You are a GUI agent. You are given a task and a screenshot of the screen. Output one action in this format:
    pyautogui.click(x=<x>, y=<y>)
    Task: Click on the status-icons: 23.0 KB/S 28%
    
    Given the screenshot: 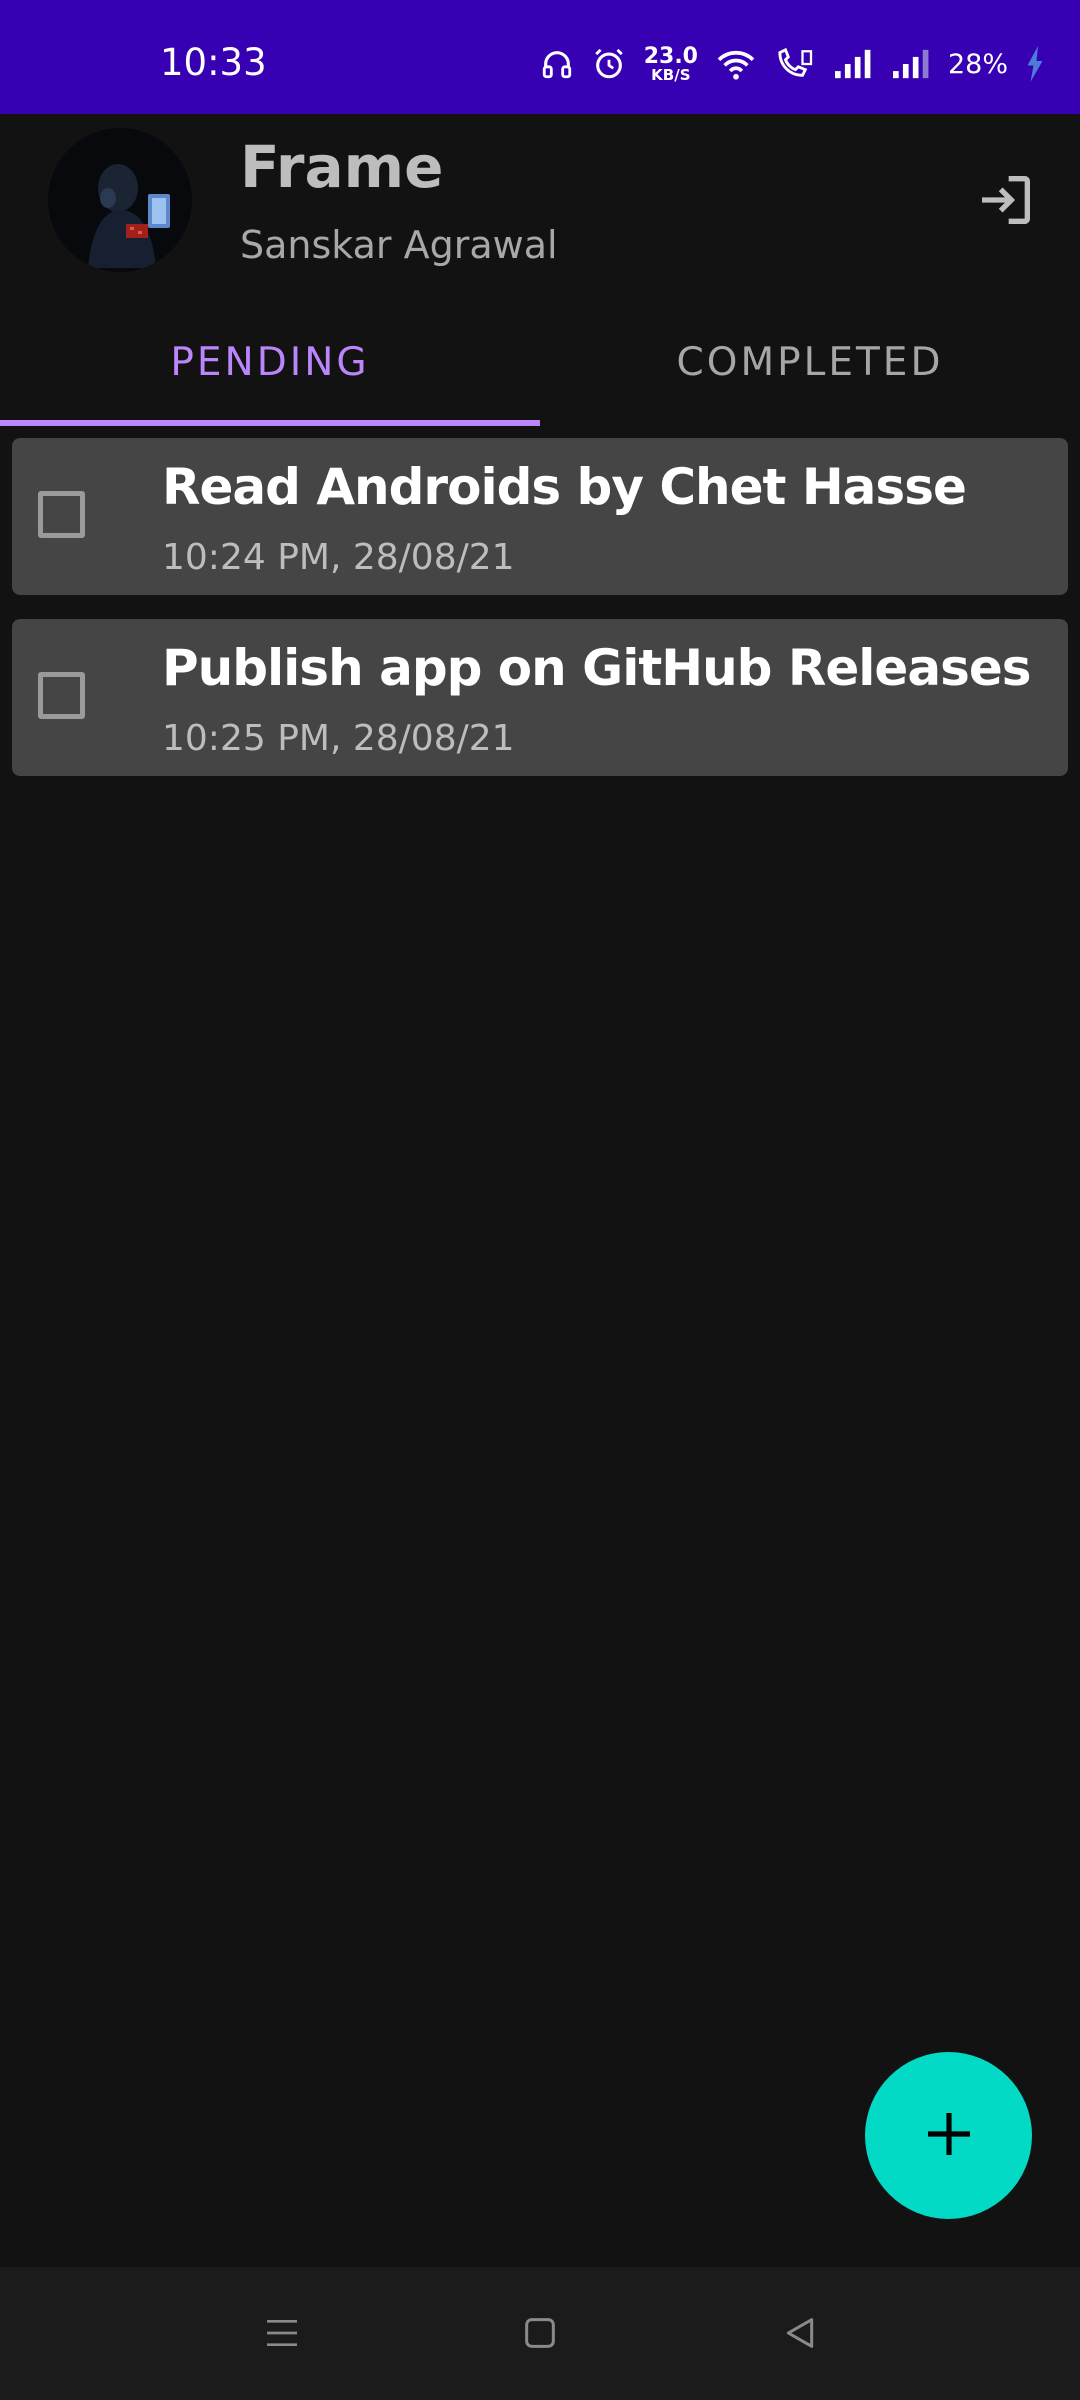 What is the action you would take?
    pyautogui.click(x=792, y=64)
    